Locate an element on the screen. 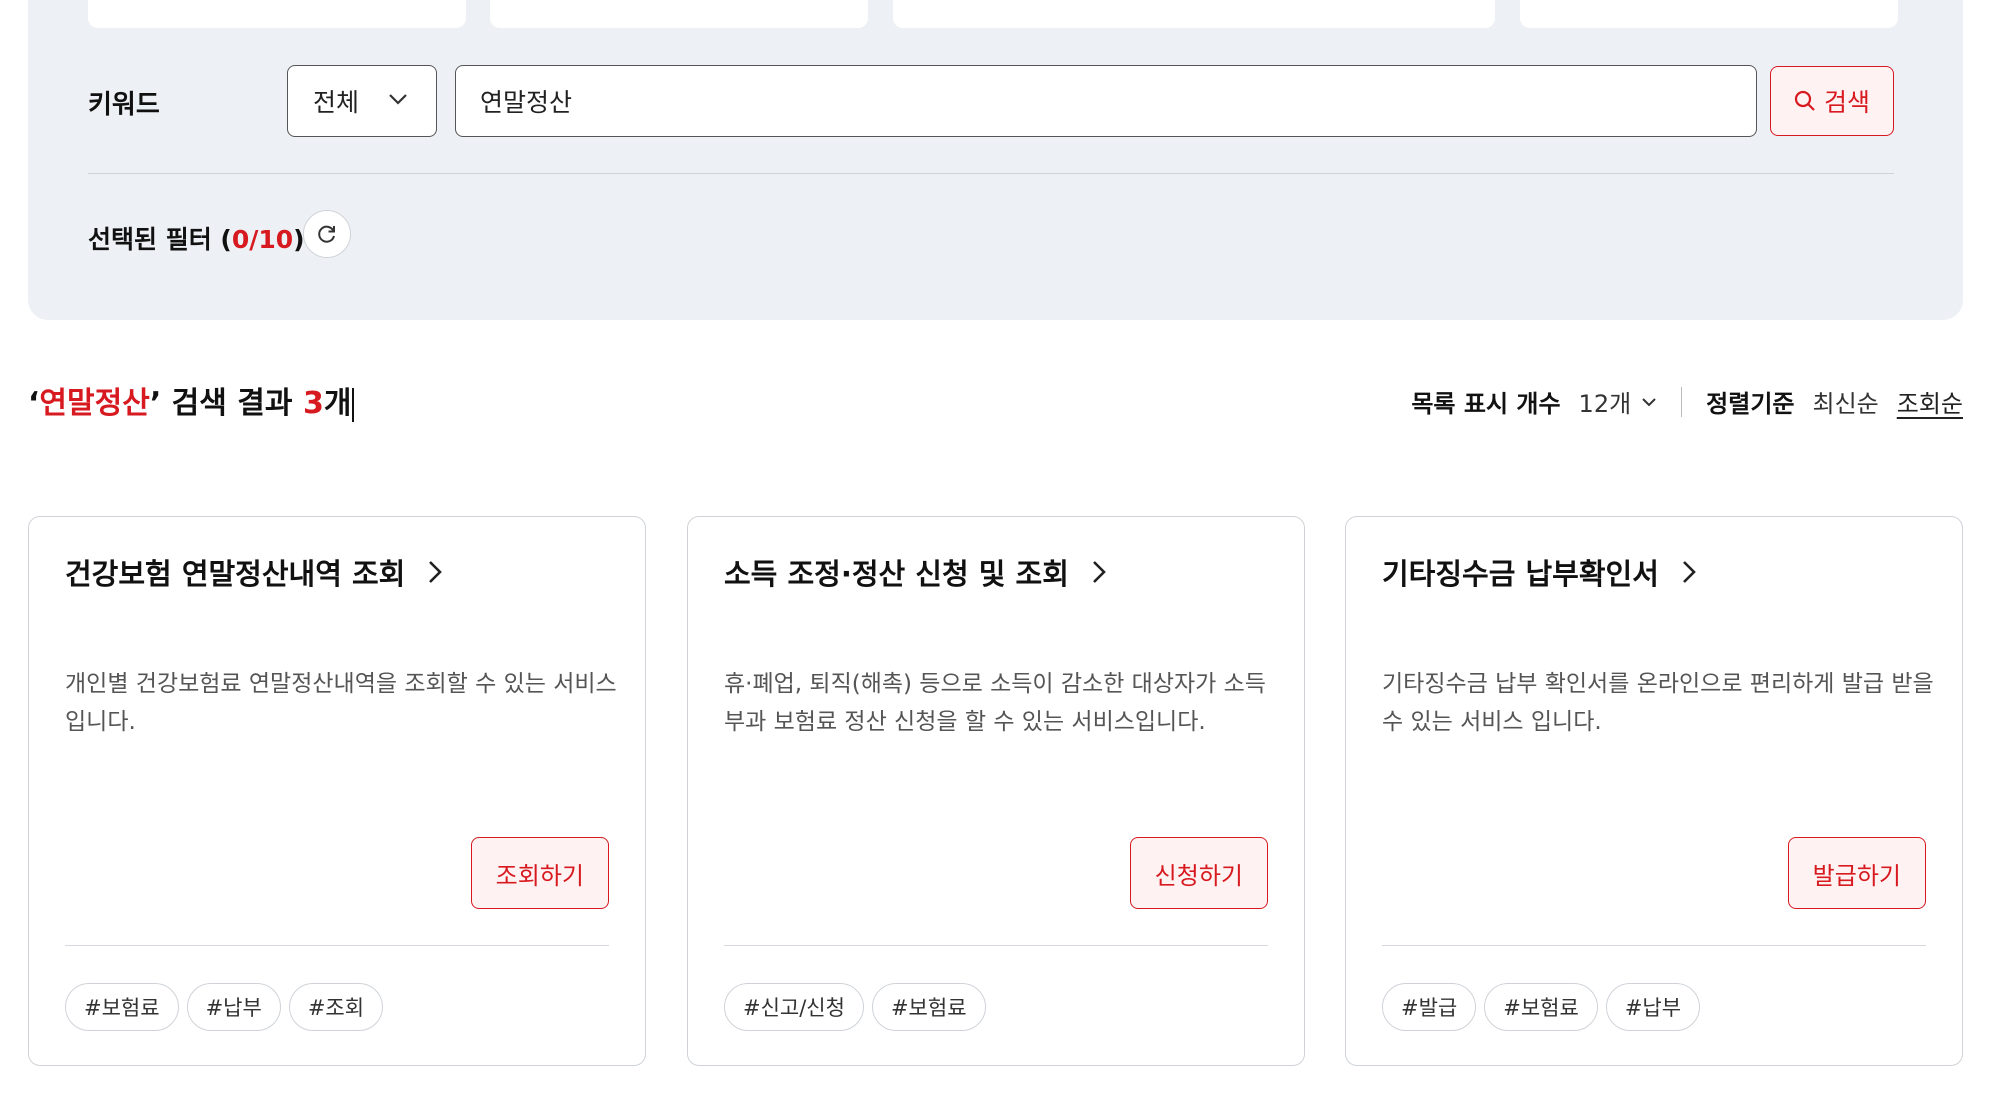 The image size is (1991, 1099). card-title-link: 소득 조정·정산 신청 및 조회 is located at coordinates (915, 572).